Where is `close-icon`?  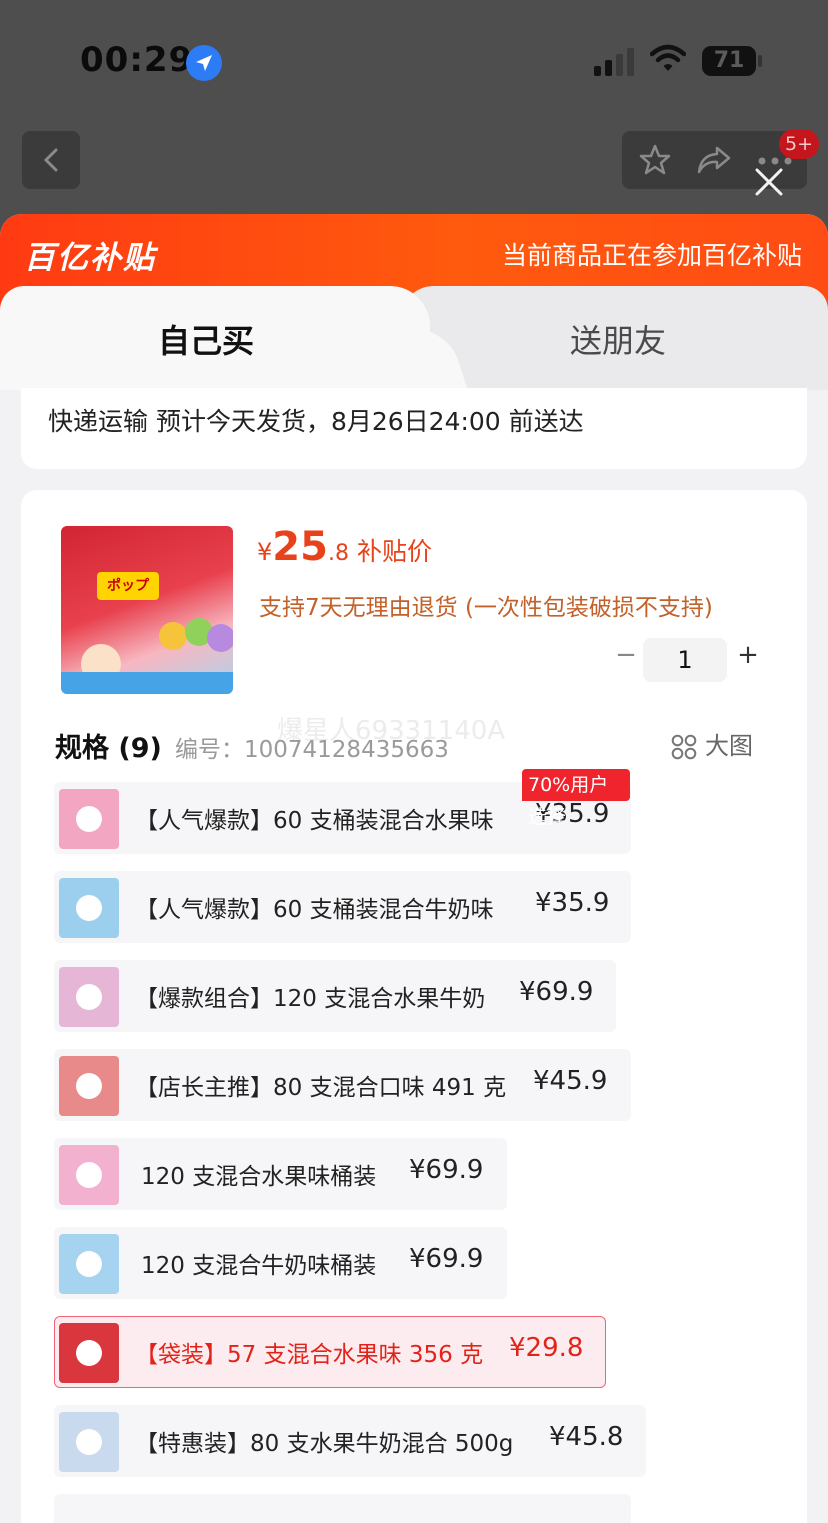
close-icon is located at coordinates (769, 182).